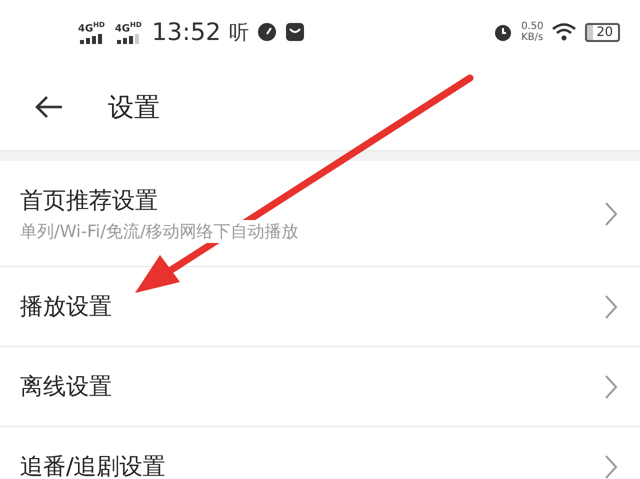  Describe the element at coordinates (66, 387) in the screenshot. I see `setting-label: 离线设置` at that location.